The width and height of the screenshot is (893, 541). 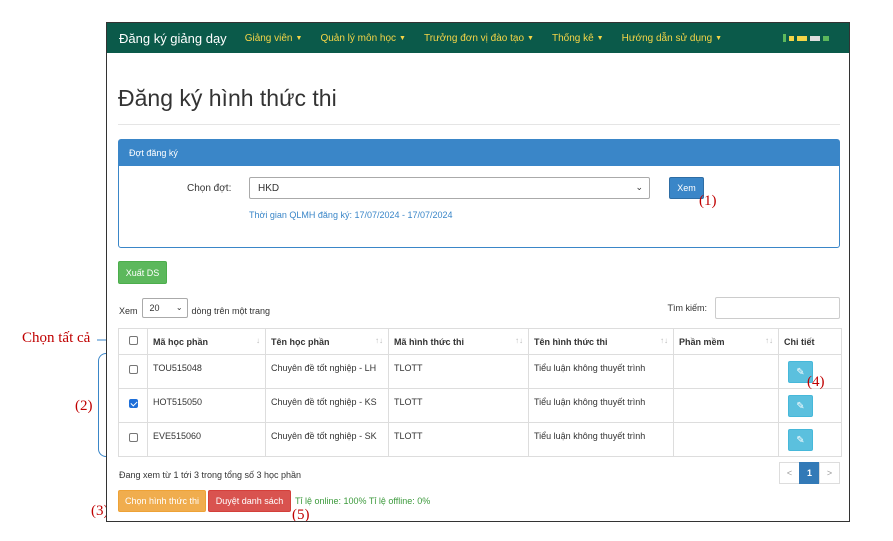 I want to click on annotation-2: (2), so click(x=84, y=406).